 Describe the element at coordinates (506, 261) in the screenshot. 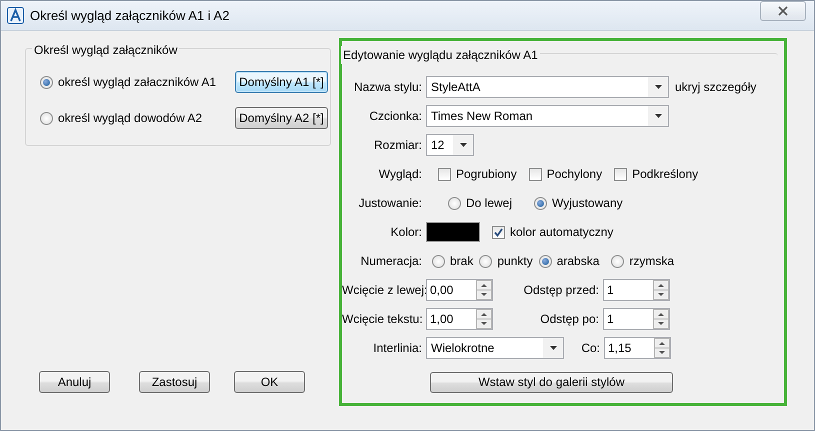

I see `radio-option: punkty` at that location.